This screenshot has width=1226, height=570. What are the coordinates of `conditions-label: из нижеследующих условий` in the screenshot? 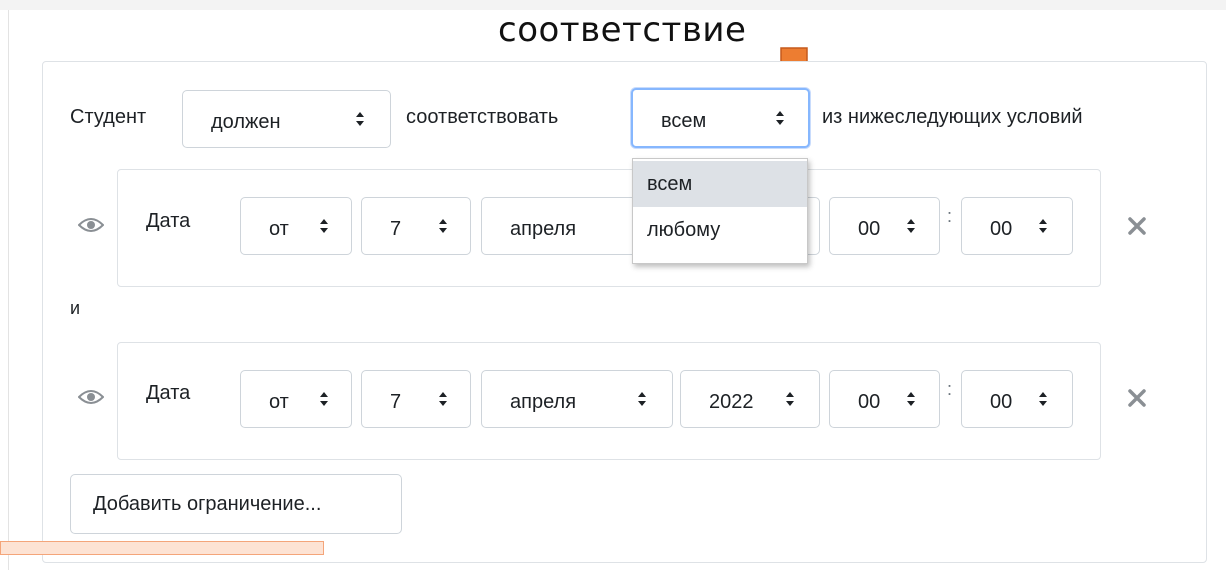 It's located at (952, 117).